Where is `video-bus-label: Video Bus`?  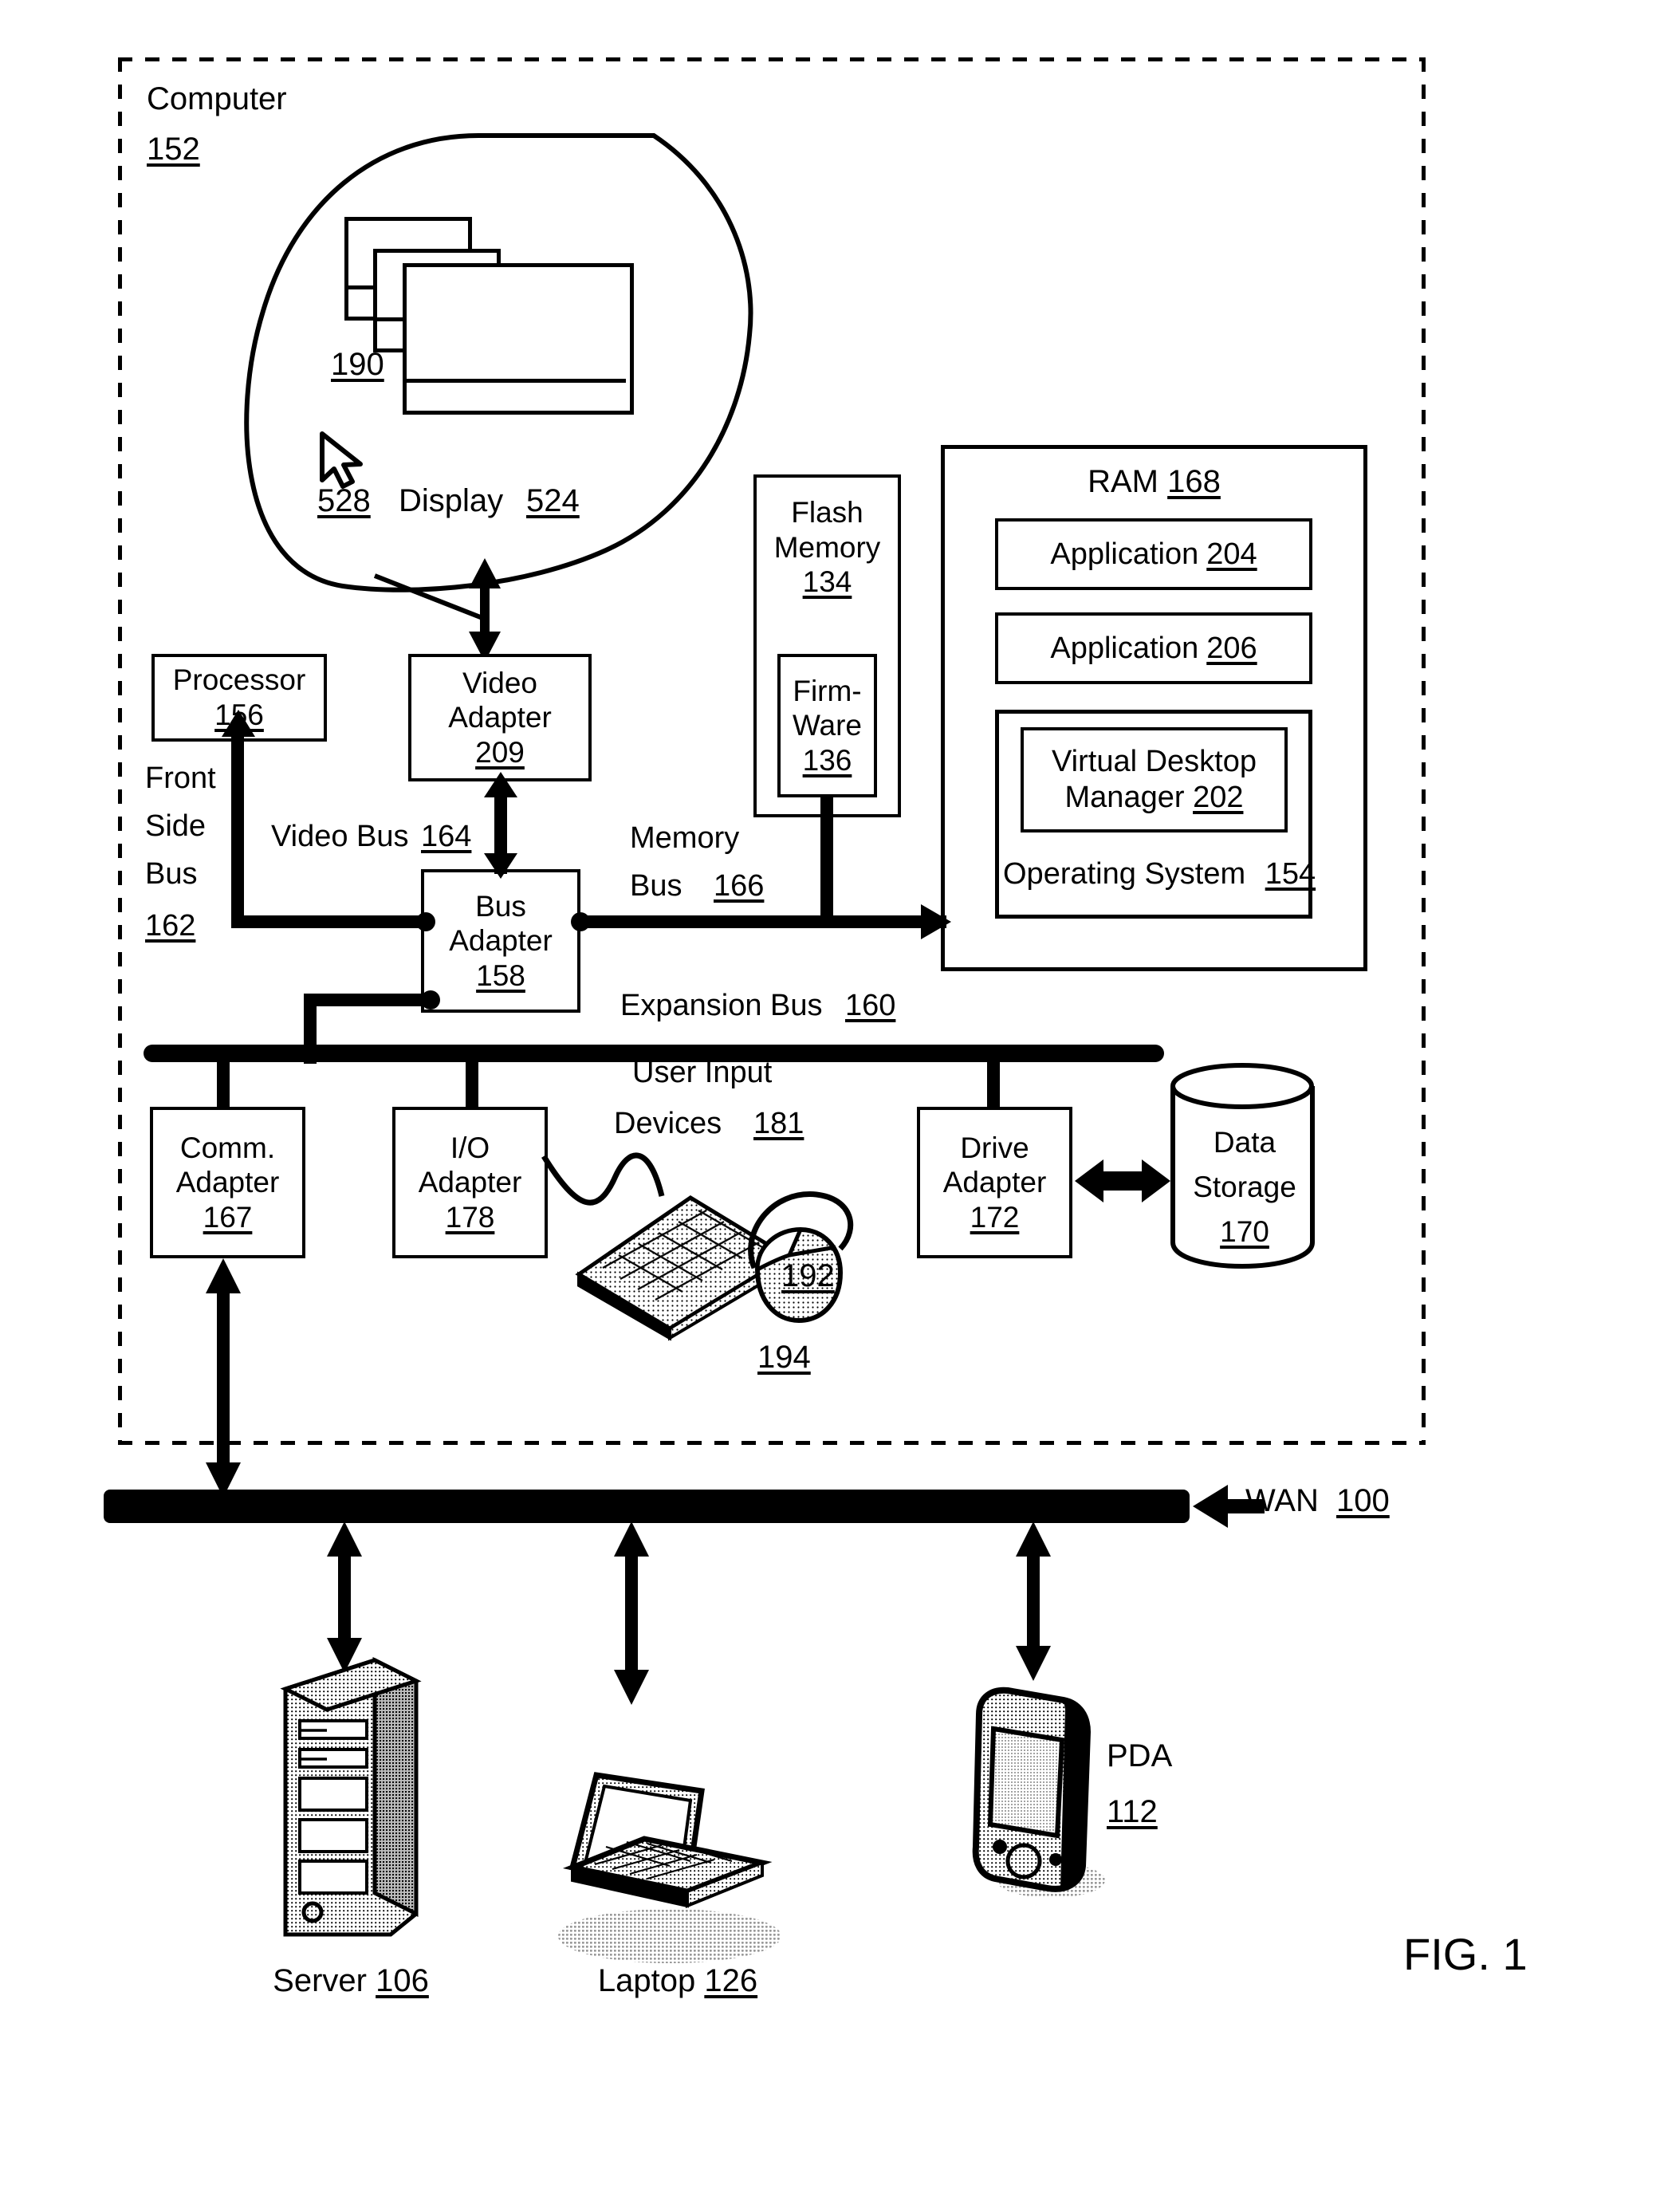
video-bus-label: Video Bus is located at coordinates (340, 836).